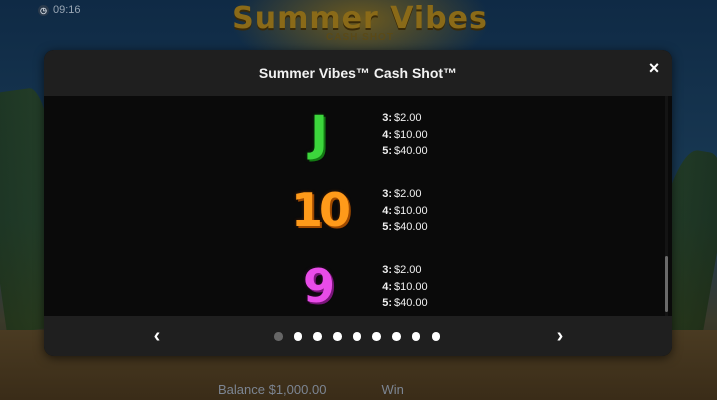 This screenshot has height=400, width=717. Describe the element at coordinates (358, 134) in the screenshot. I see `paytable-row: J 3: $2.00 4: $10.00 5: $40.00` at that location.